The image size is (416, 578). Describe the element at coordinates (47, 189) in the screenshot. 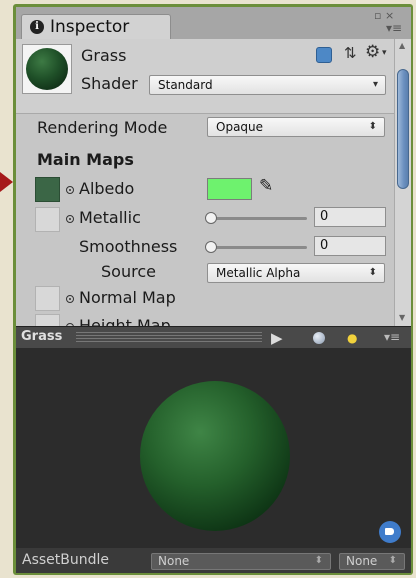

I see `albedo-texture-slot` at that location.